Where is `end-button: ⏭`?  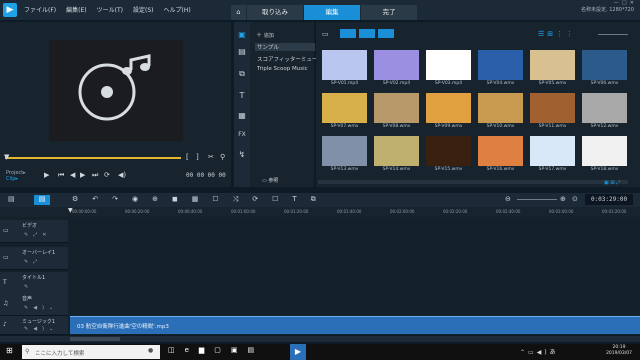 end-button: ⏭ is located at coordinates (95, 175).